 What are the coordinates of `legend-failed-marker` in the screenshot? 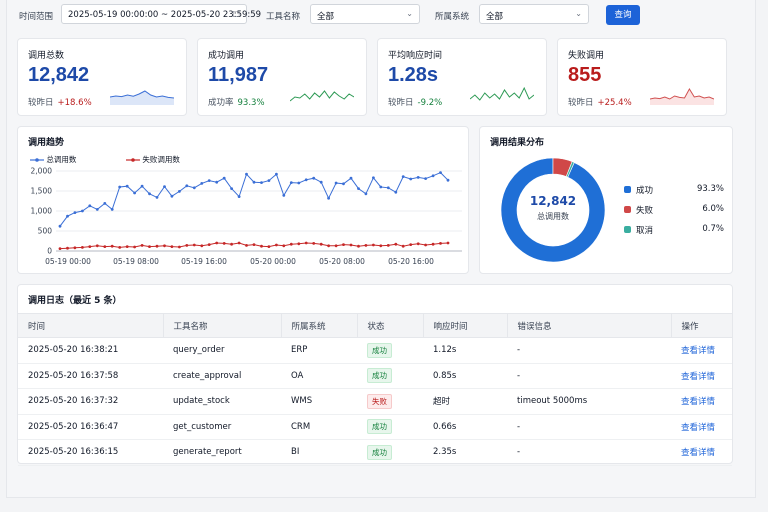 It's located at (133, 160).